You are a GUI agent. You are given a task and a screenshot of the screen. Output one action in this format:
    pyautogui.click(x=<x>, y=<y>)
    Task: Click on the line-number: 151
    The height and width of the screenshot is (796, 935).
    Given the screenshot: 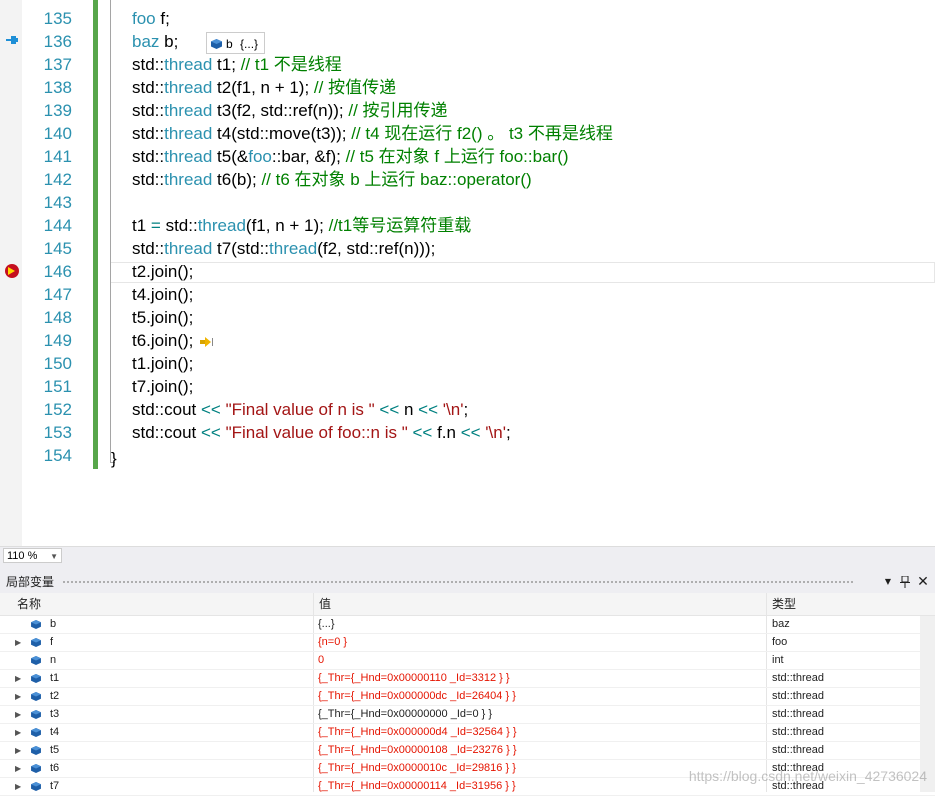 What is the action you would take?
    pyautogui.click(x=57, y=386)
    